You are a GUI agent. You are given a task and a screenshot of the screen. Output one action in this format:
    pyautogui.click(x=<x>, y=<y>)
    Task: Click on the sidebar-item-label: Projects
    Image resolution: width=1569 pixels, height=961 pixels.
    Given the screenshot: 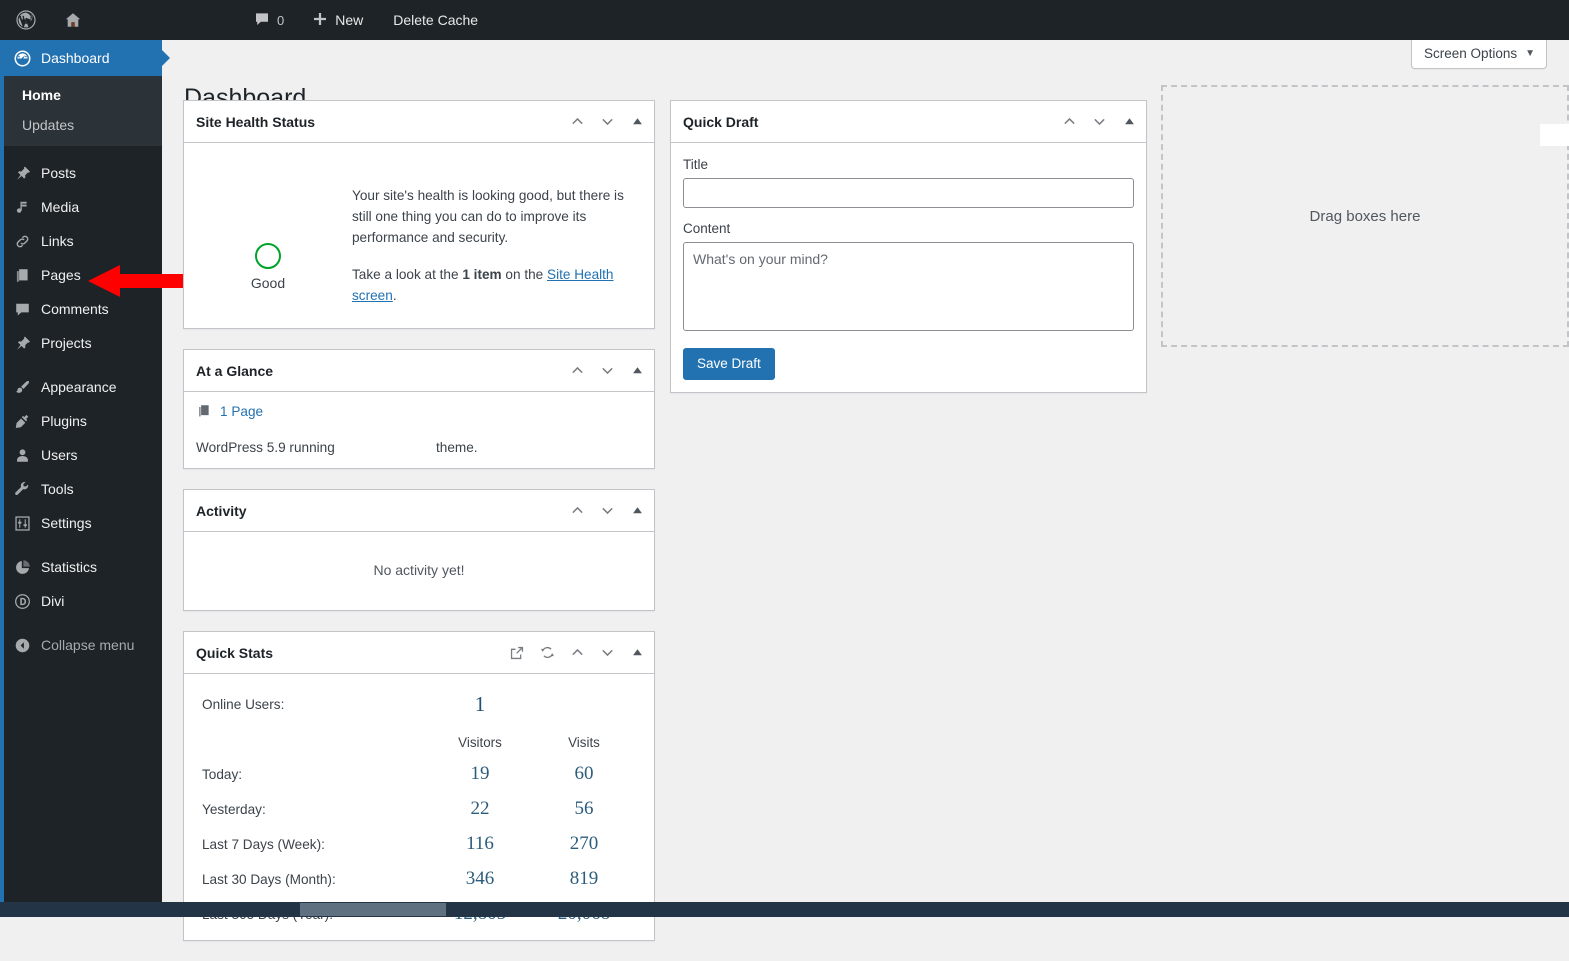 What is the action you would take?
    pyautogui.click(x=66, y=343)
    